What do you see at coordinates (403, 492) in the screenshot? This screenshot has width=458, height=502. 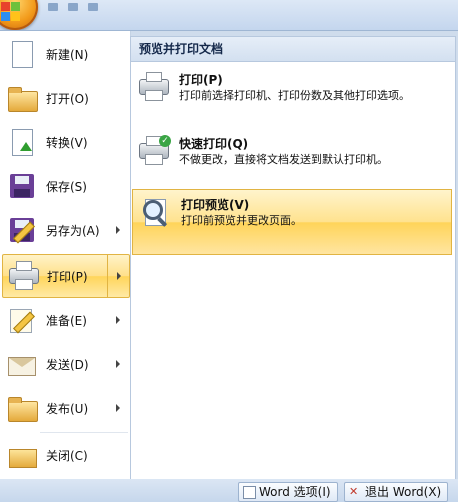 I see `button-label: 退出 Word(X)` at bounding box center [403, 492].